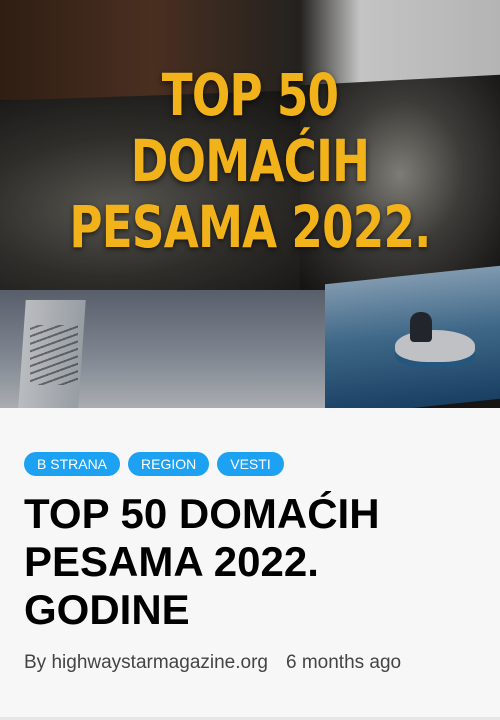 The width and height of the screenshot is (500, 720). I want to click on hero-title-line-2: PESAMA 2022., so click(250, 227).